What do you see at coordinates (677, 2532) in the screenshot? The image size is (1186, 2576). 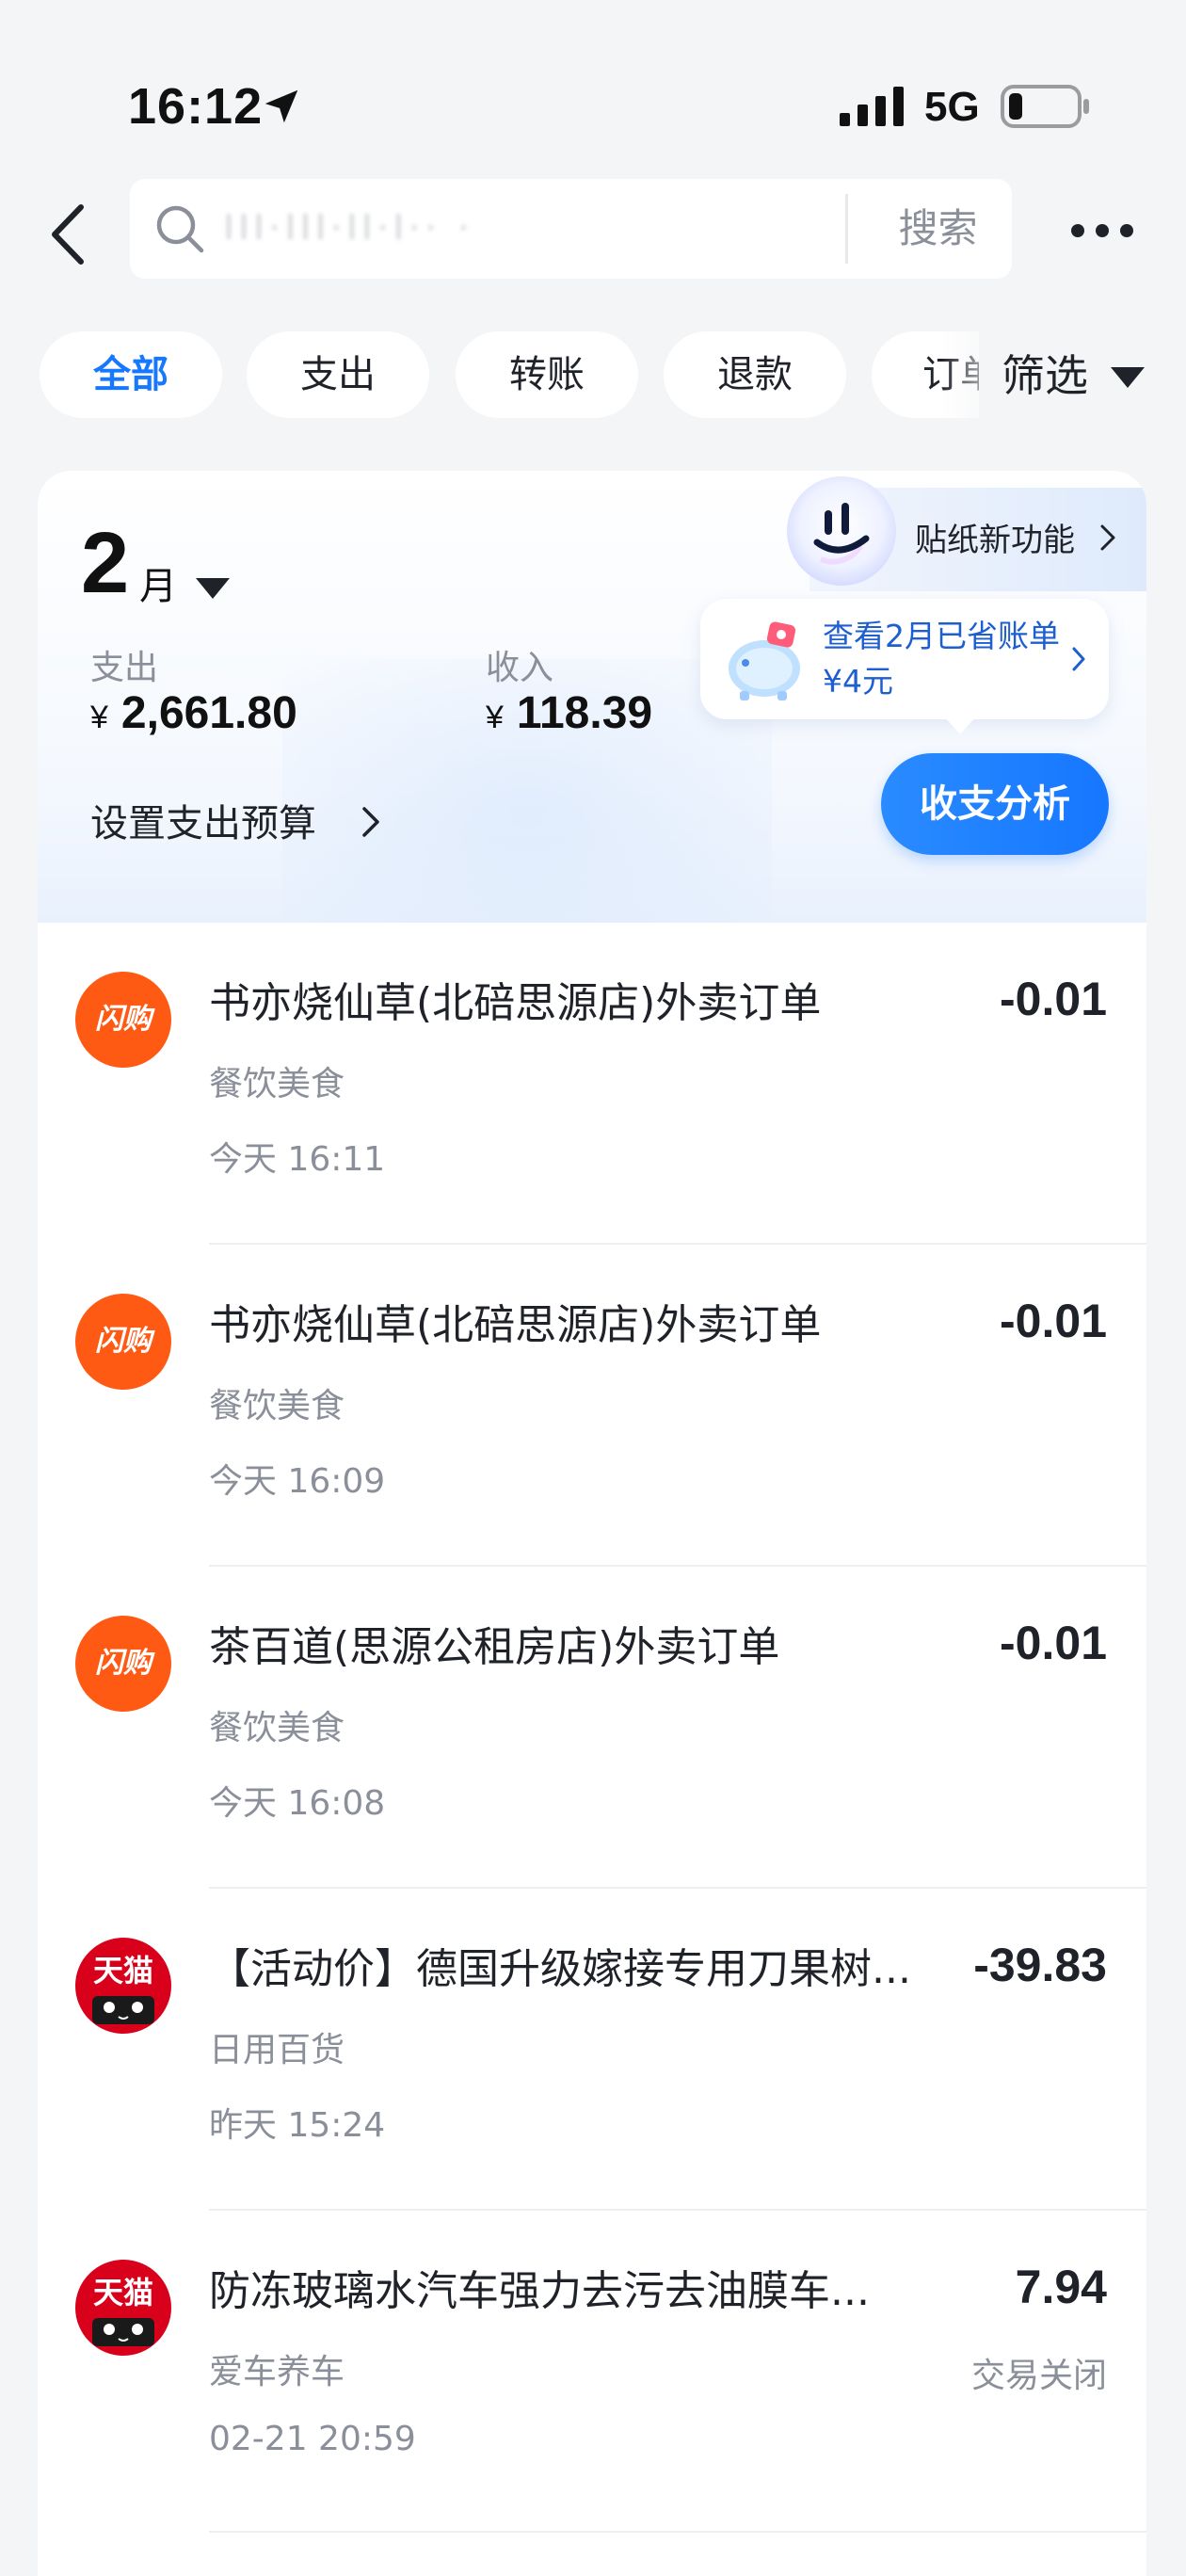 I see `row-divider` at bounding box center [677, 2532].